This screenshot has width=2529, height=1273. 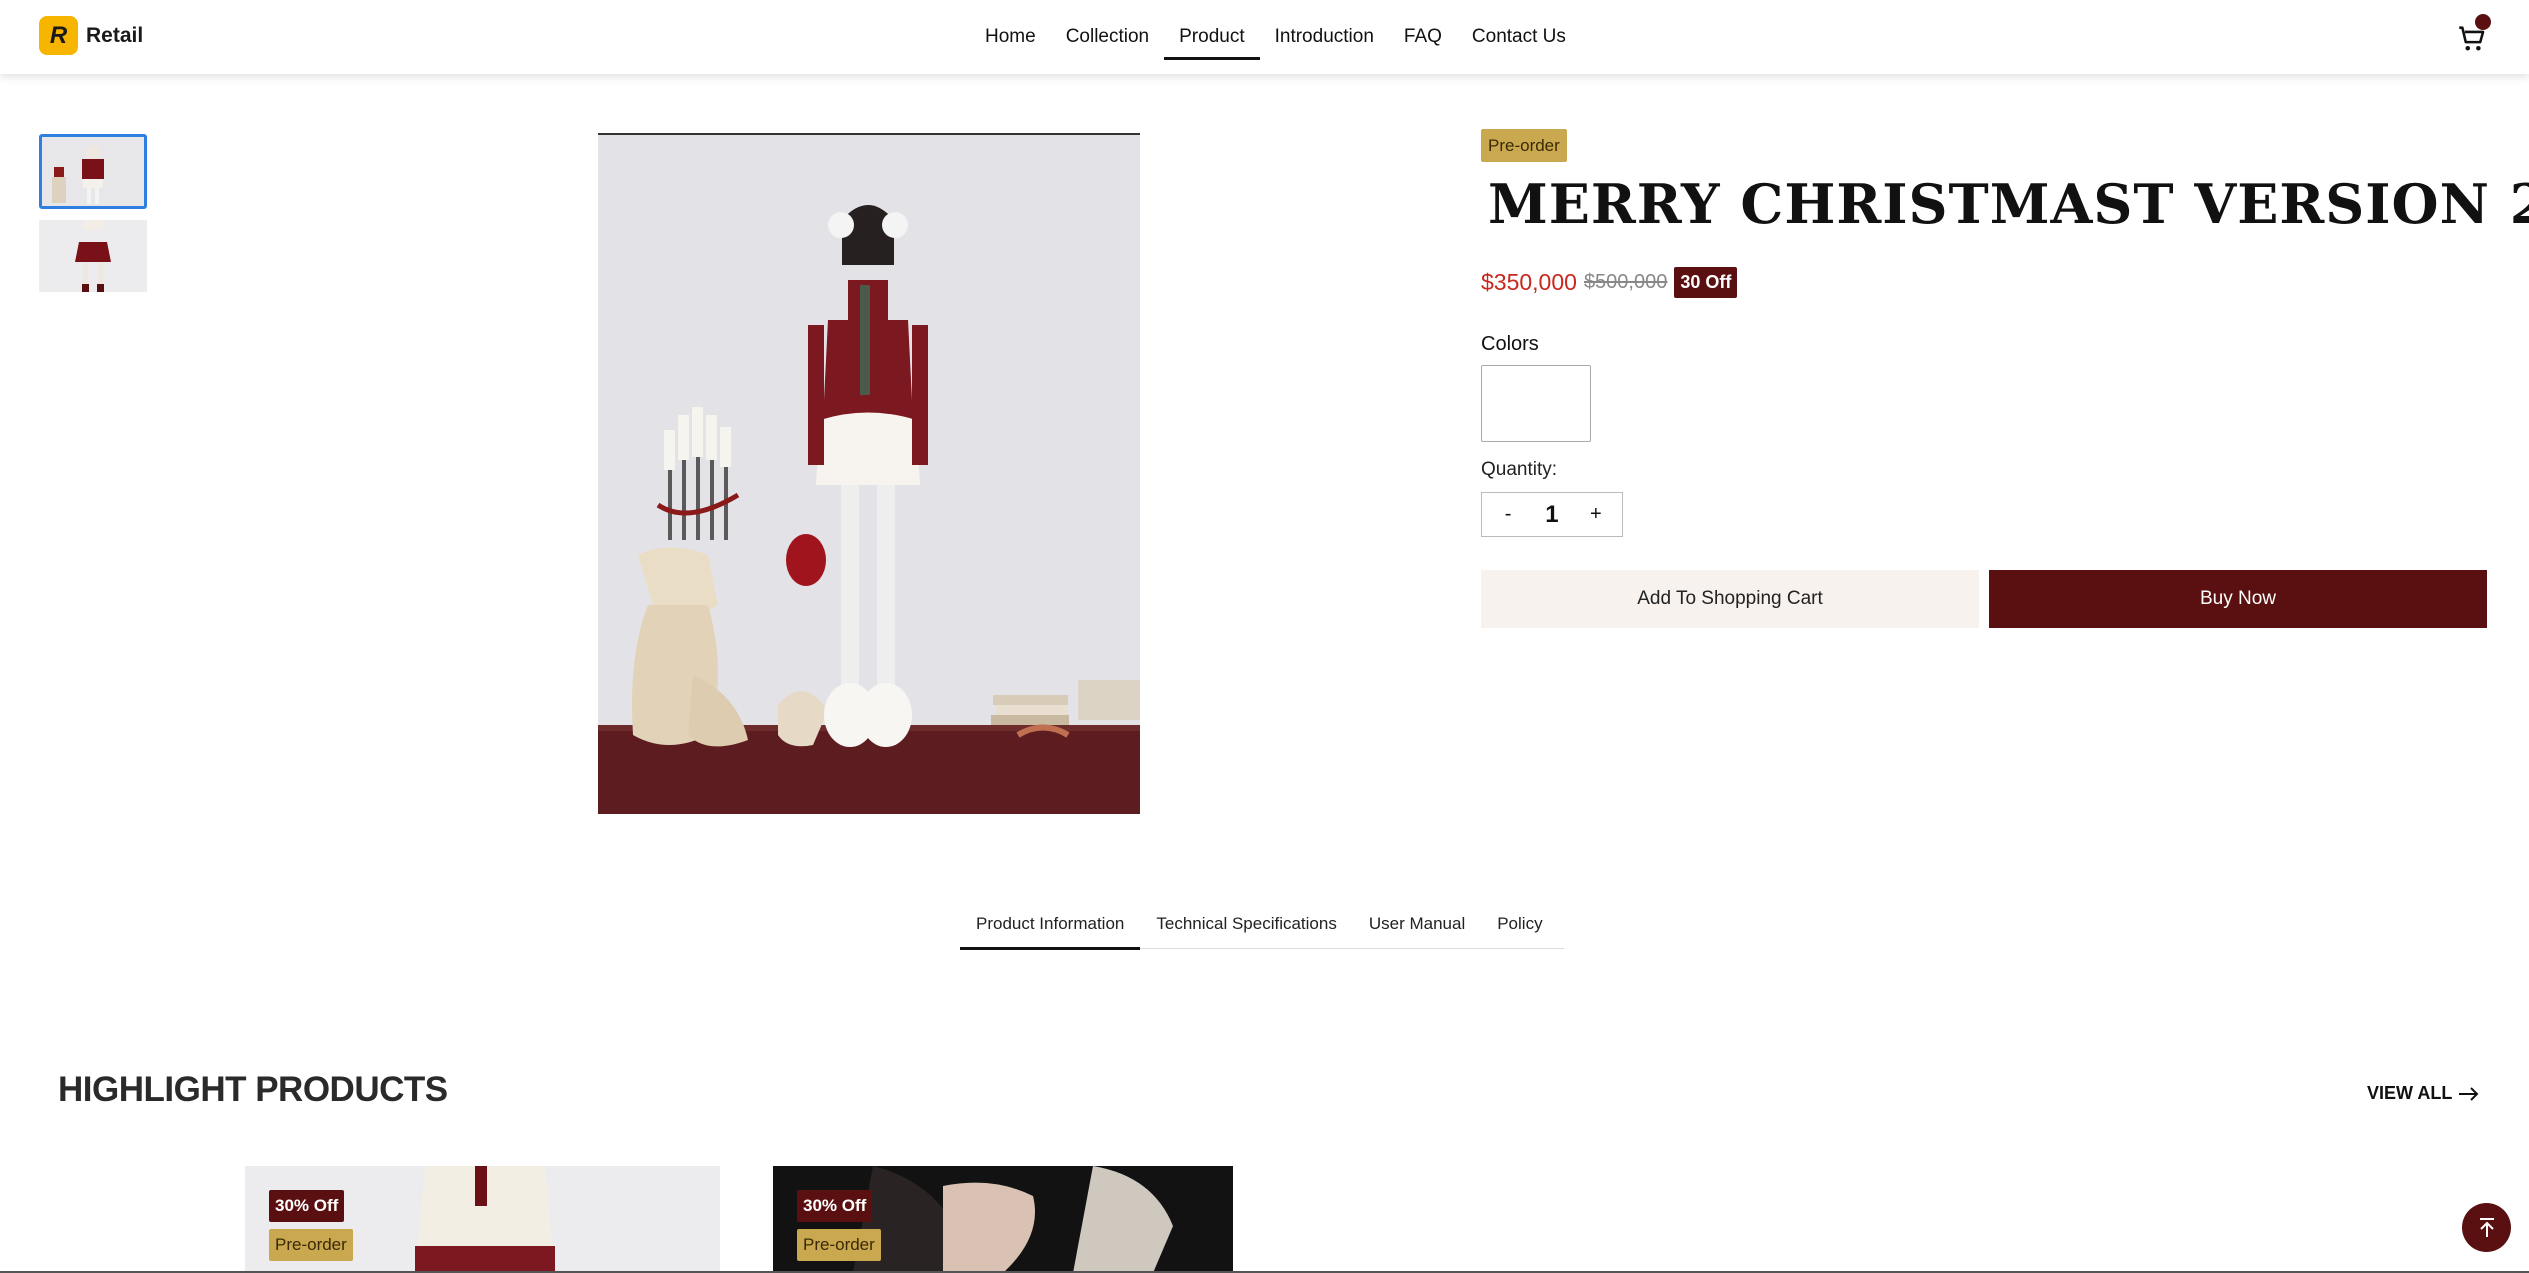 I want to click on buy-now-button: Buy Now, so click(x=2238, y=599).